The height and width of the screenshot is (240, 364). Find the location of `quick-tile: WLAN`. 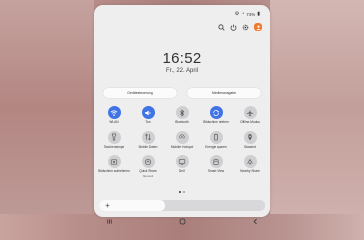

quick-tile: WLAN is located at coordinates (114, 115).